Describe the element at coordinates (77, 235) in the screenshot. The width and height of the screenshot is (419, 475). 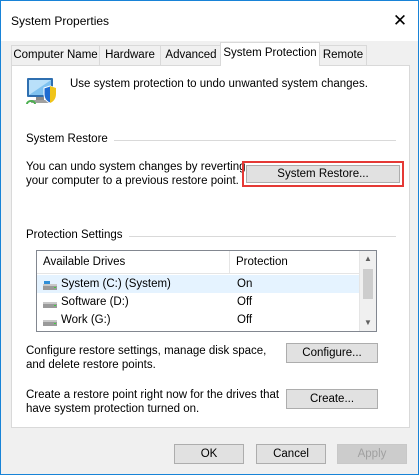
I see `protection-settings-group-label: Protection Settings` at that location.